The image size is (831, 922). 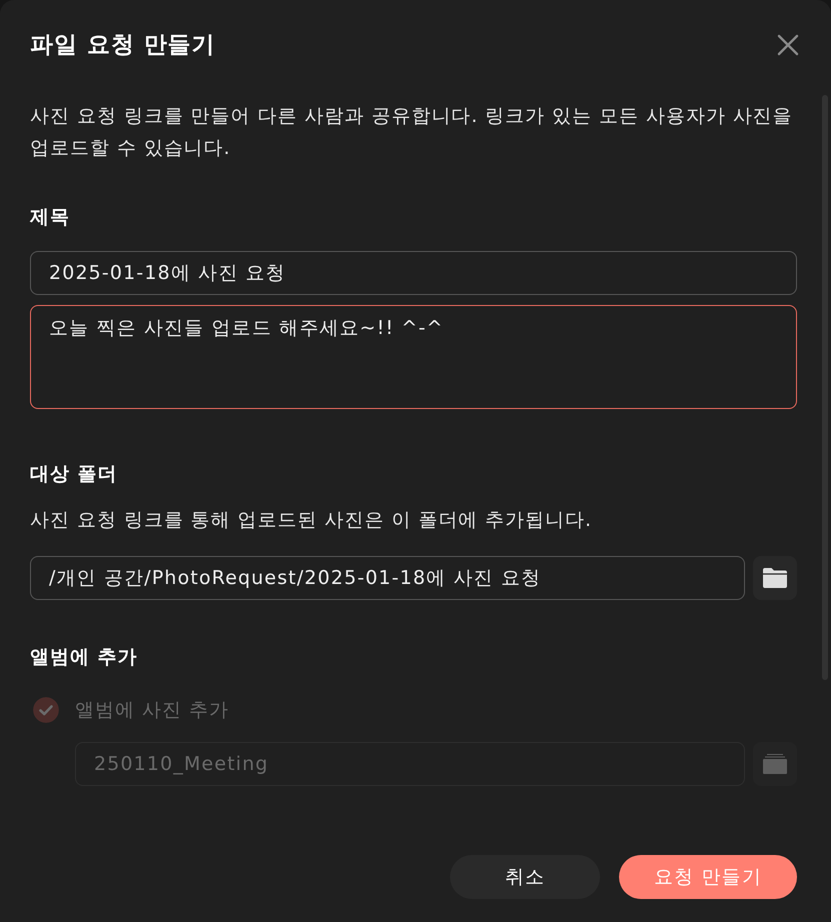 What do you see at coordinates (413, 357) in the screenshot?
I see `message-text-area: 오늘 찍은 사진들 업로드 해주세요~!! ^-^` at bounding box center [413, 357].